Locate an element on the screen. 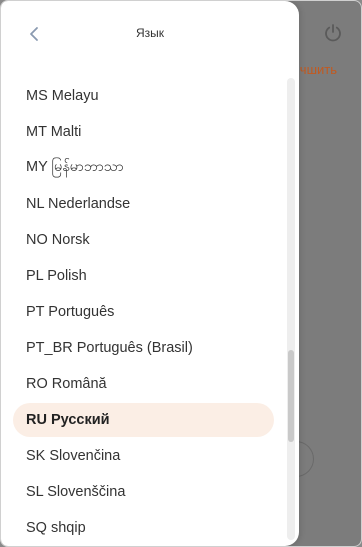 The height and width of the screenshot is (547, 362). language-item: NL Nederlandse is located at coordinates (142, 204).